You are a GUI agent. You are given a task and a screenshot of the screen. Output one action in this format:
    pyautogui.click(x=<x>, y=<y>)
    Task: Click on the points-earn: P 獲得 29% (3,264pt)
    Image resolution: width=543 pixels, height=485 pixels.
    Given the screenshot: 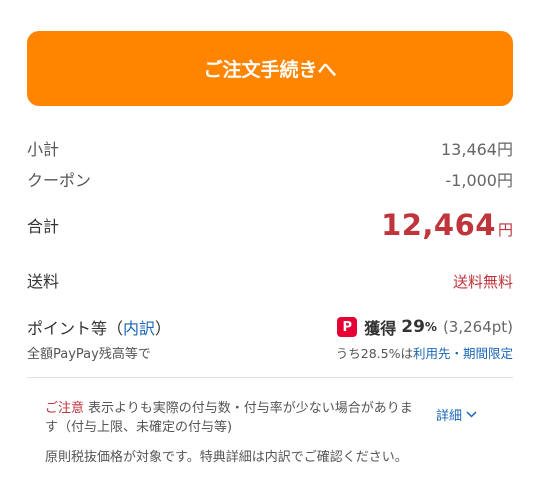 What is the action you would take?
    pyautogui.click(x=425, y=327)
    